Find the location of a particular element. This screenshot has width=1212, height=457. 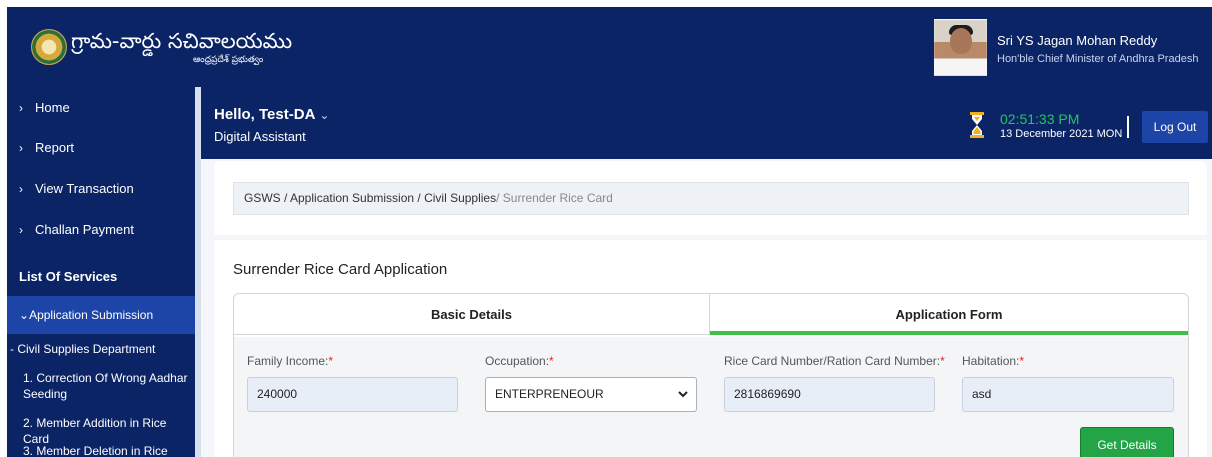

occupation-select: ENTERPRENEOUR is located at coordinates (591, 394).